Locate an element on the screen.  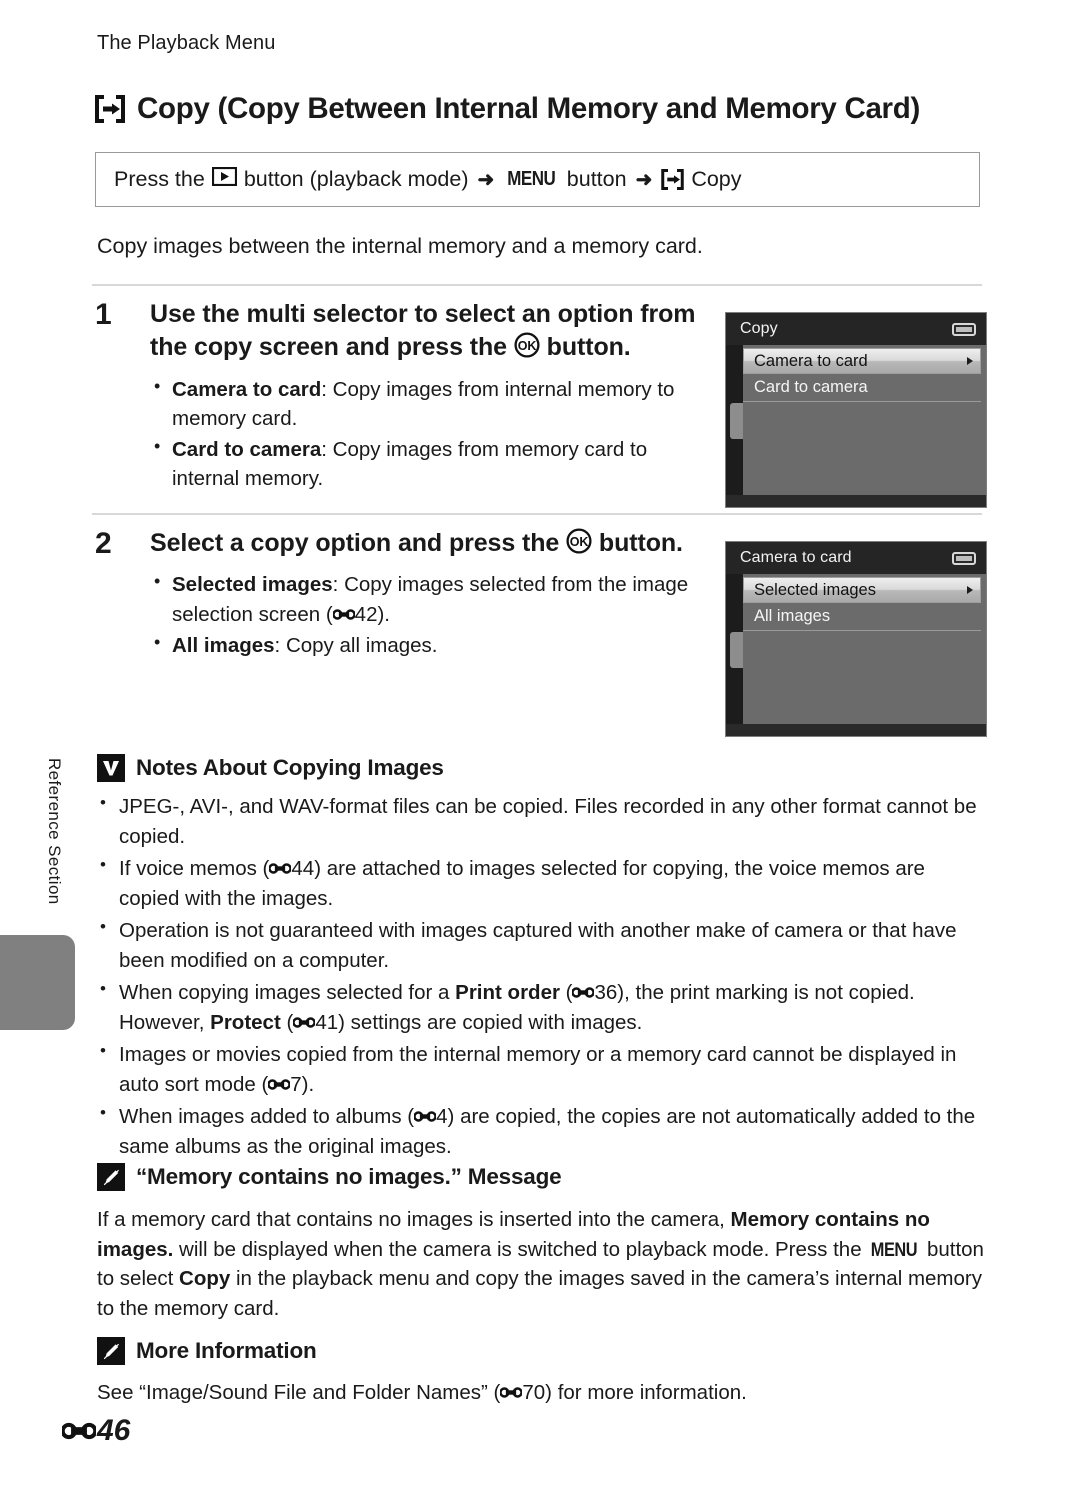
more-information-heading-text: More Information is located at coordinates (226, 1350).